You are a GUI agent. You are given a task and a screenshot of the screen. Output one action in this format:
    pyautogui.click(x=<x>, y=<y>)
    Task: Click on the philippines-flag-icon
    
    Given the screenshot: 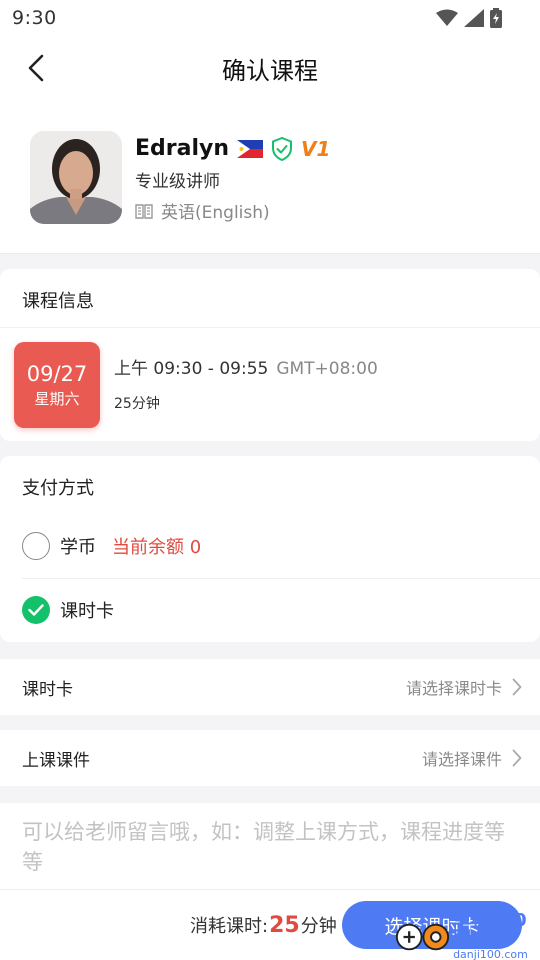 What is the action you would take?
    pyautogui.click(x=250, y=148)
    